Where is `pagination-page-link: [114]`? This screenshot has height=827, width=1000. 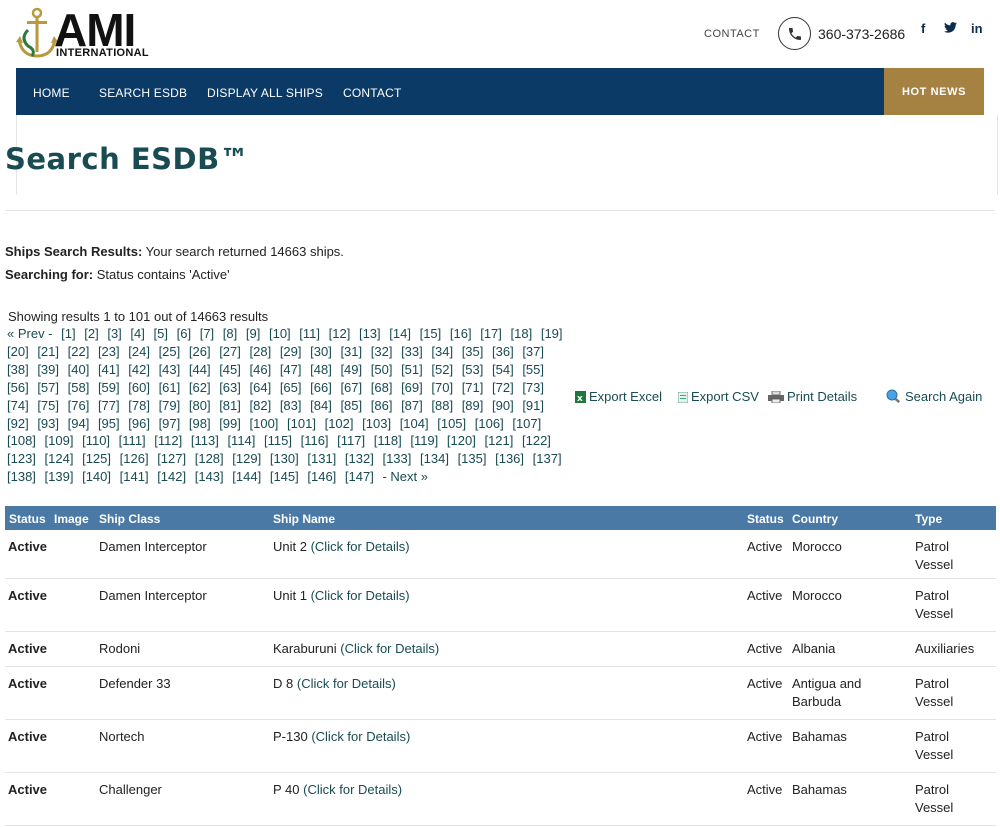 pagination-page-link: [114] is located at coordinates (241, 440).